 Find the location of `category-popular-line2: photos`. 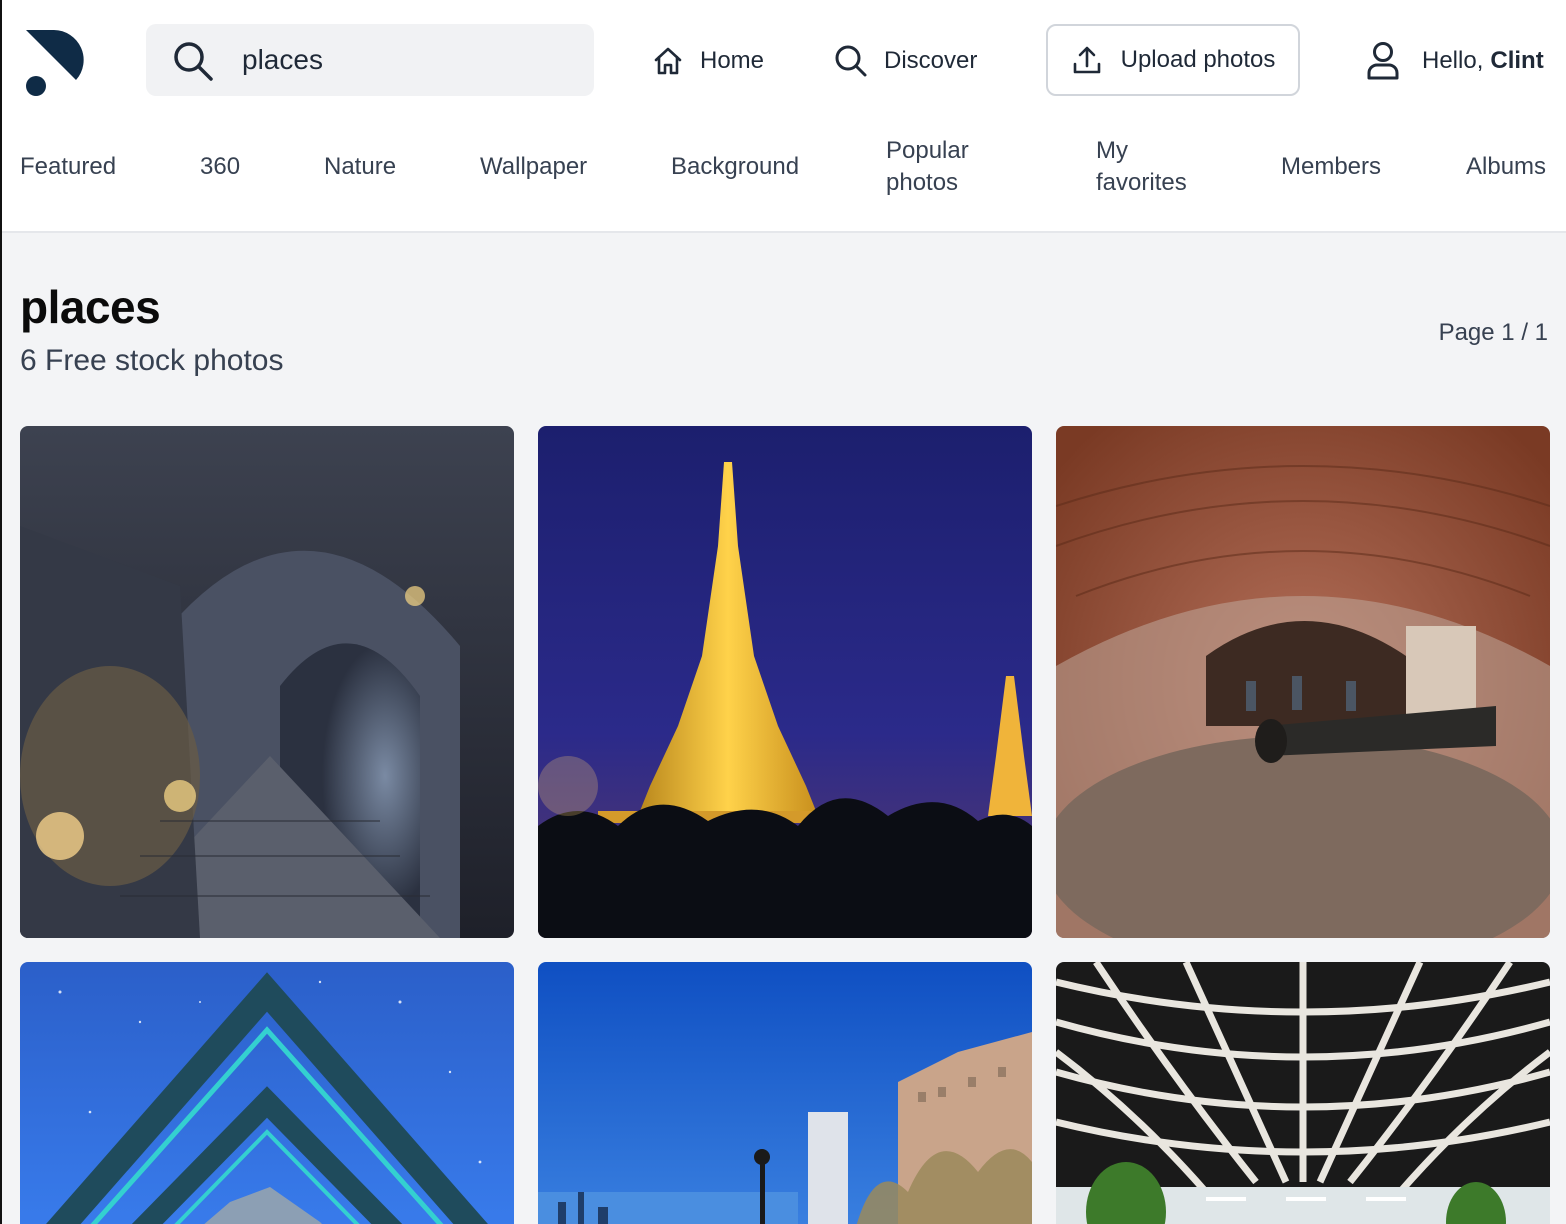

category-popular-line2: photos is located at coordinates (922, 182).